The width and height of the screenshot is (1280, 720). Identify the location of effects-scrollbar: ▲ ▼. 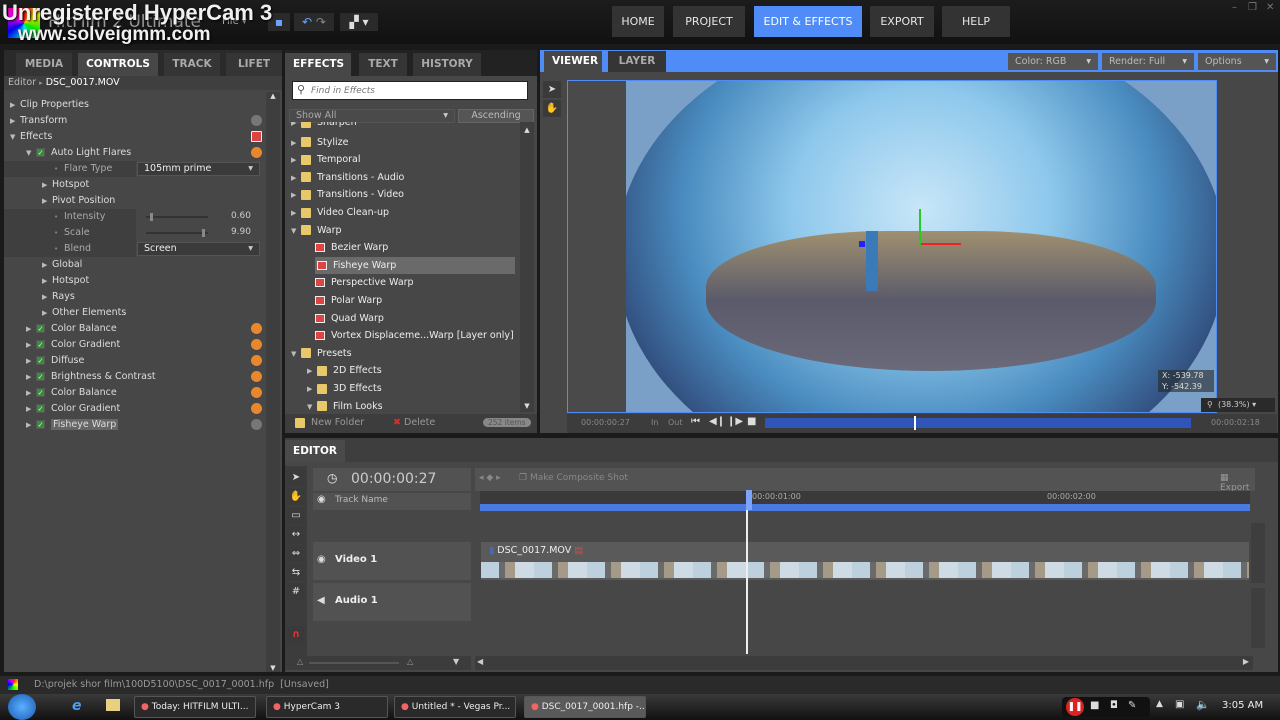
(527, 267).